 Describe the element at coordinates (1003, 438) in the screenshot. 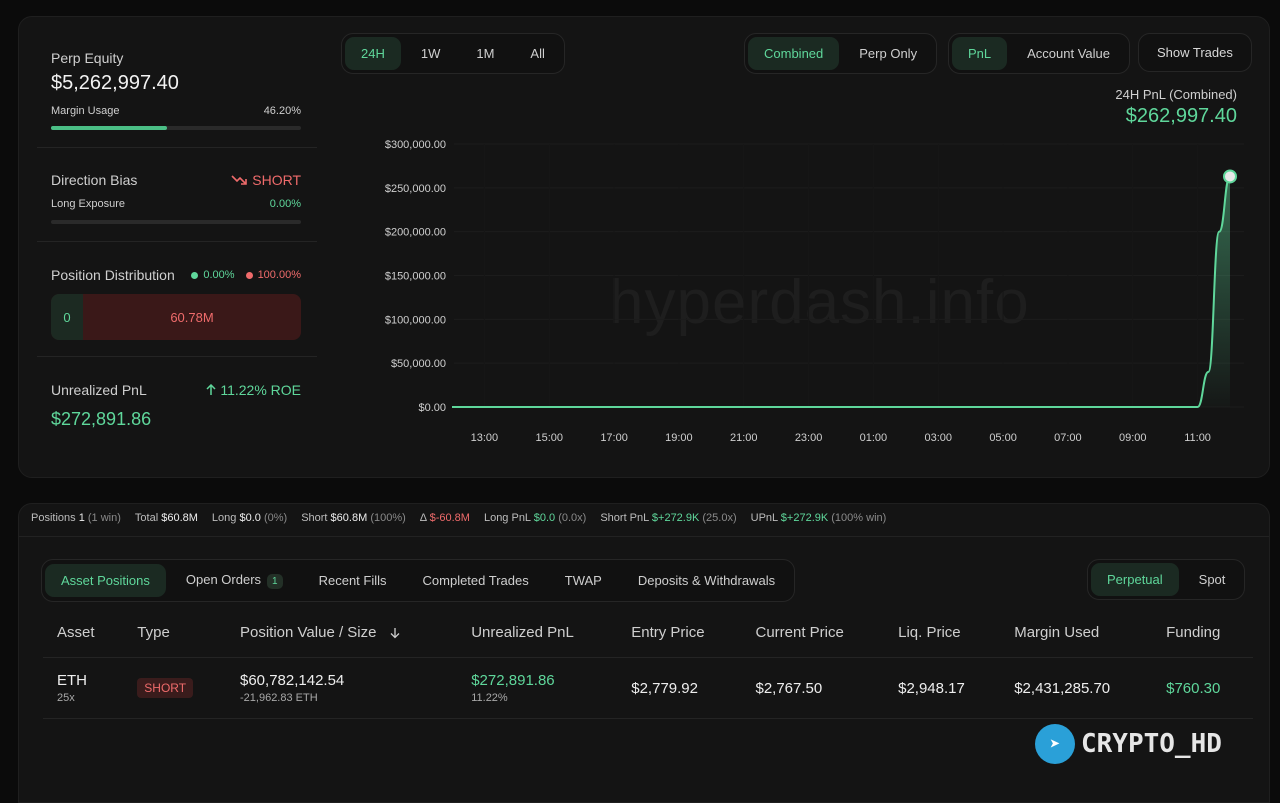

I see `x-tick-label: 05:00` at that location.